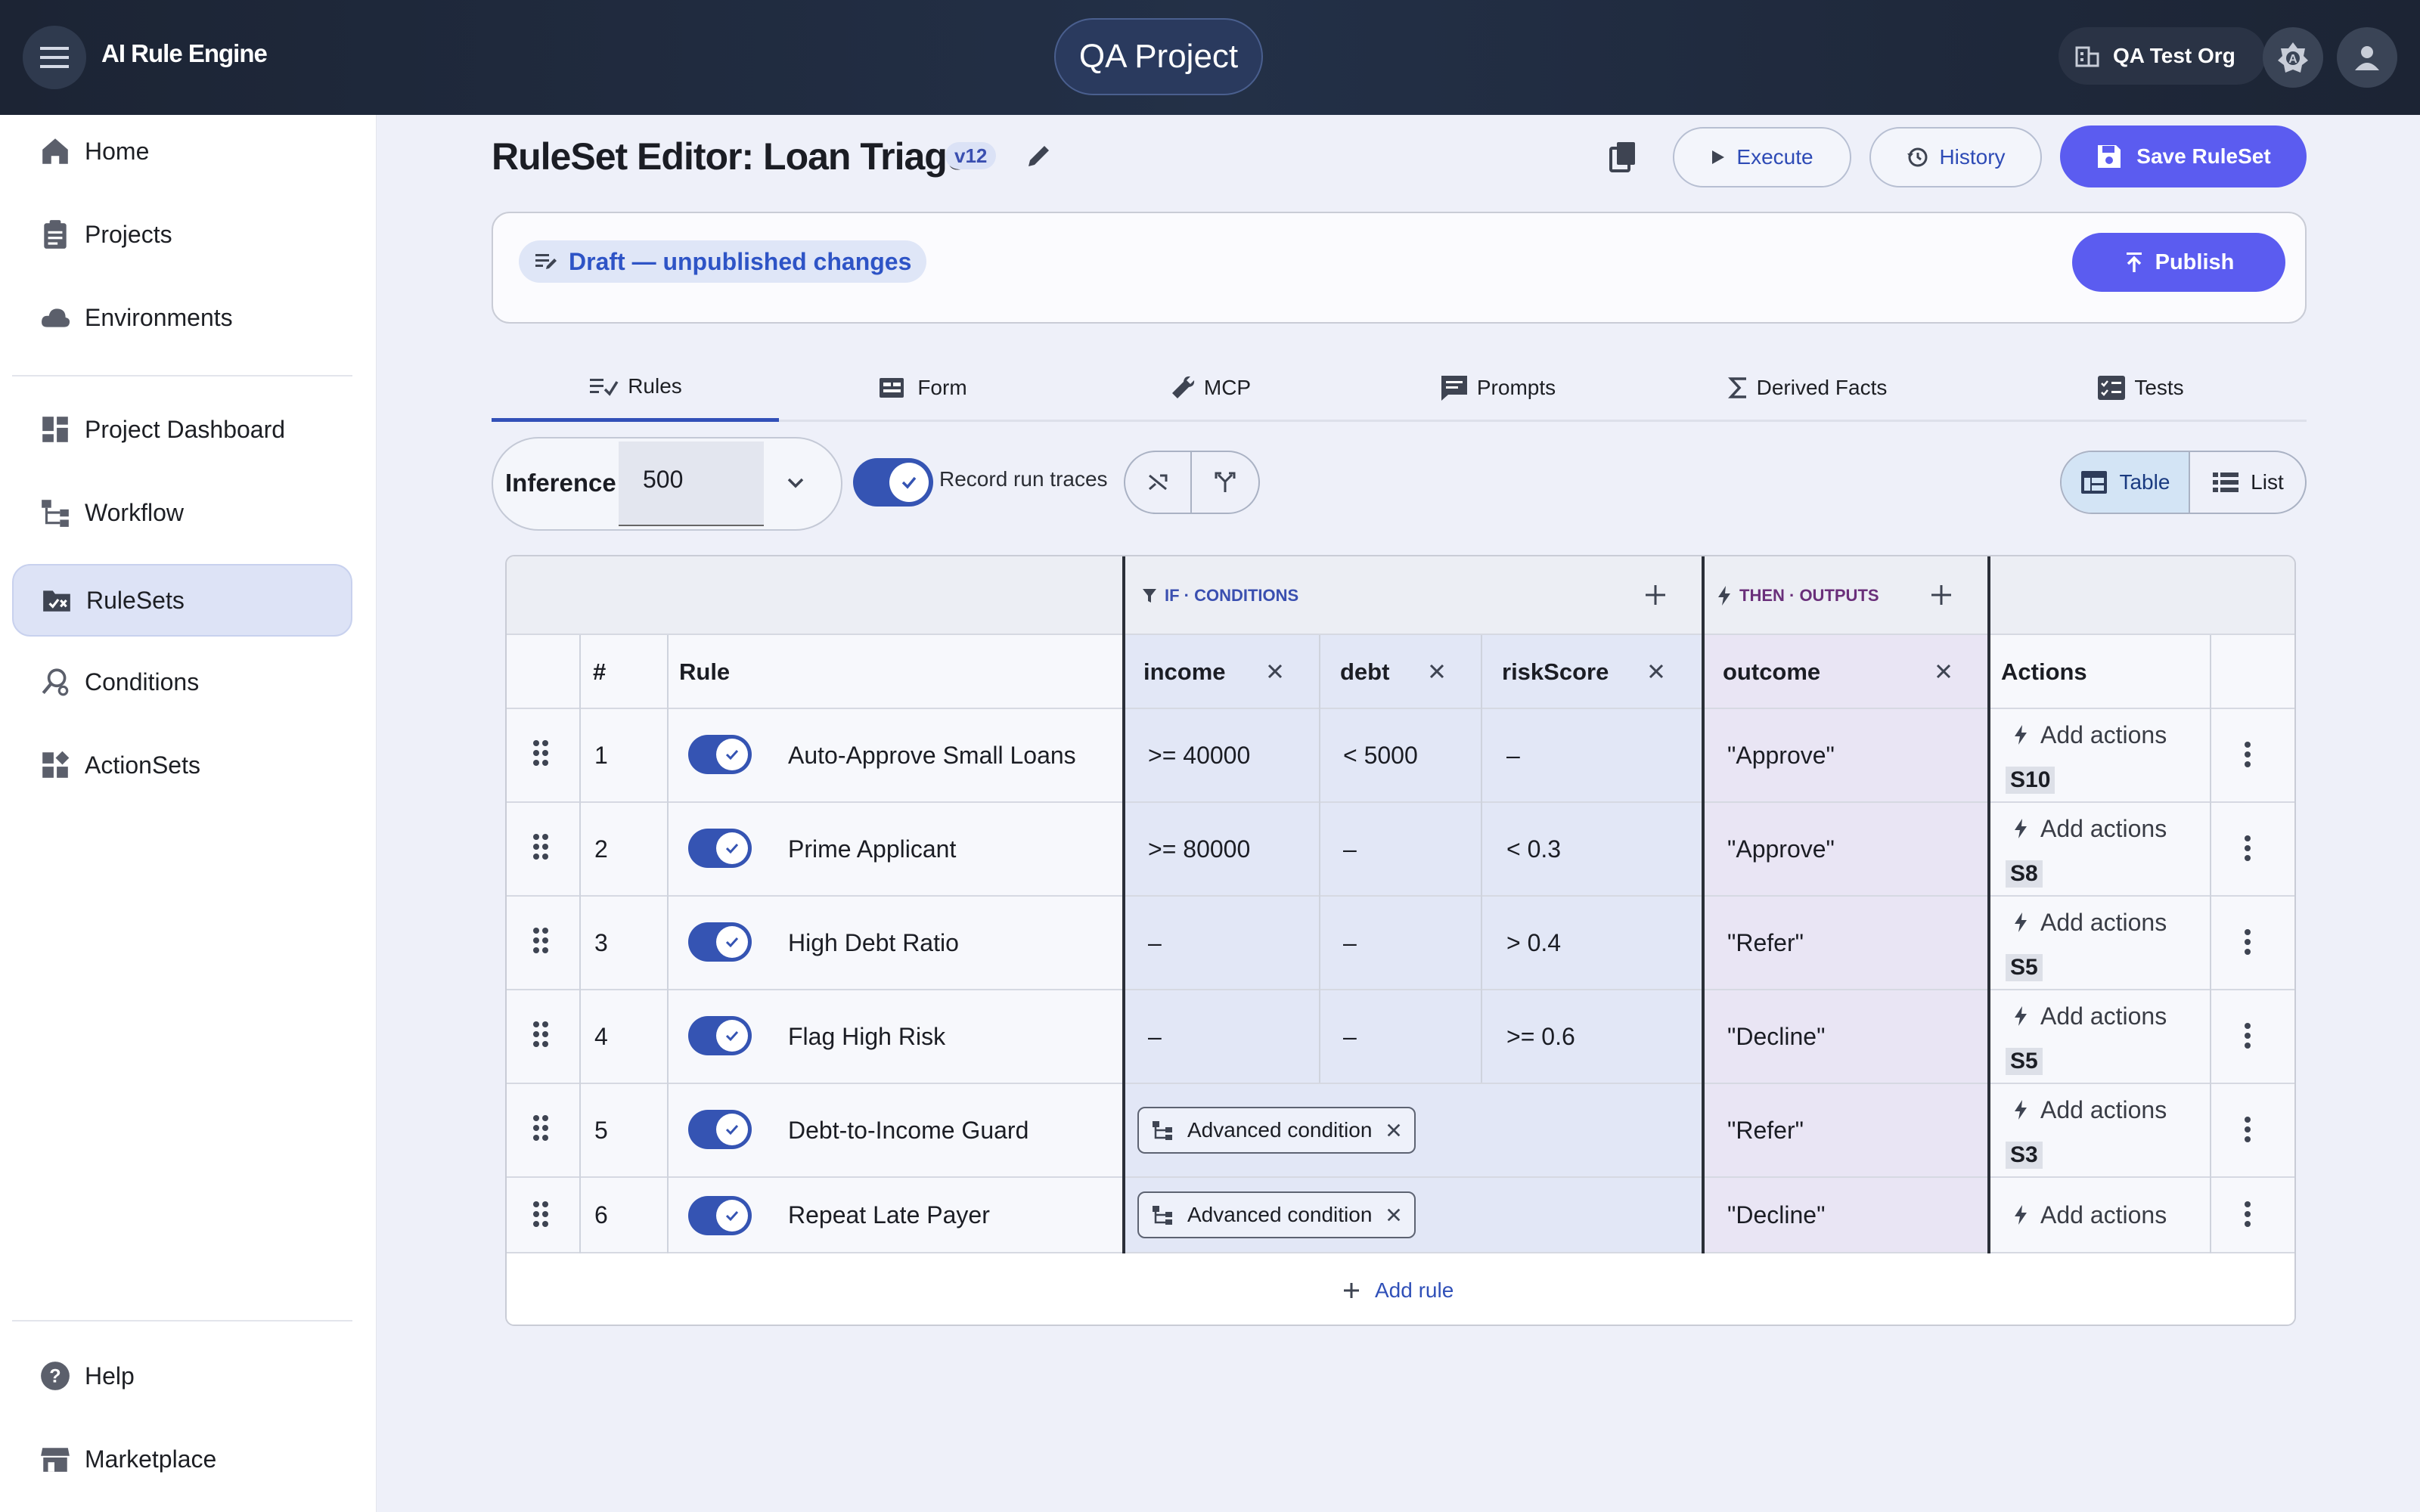 This screenshot has height=1512, width=2420. What do you see at coordinates (1623, 157) in the screenshot?
I see `copy-button` at bounding box center [1623, 157].